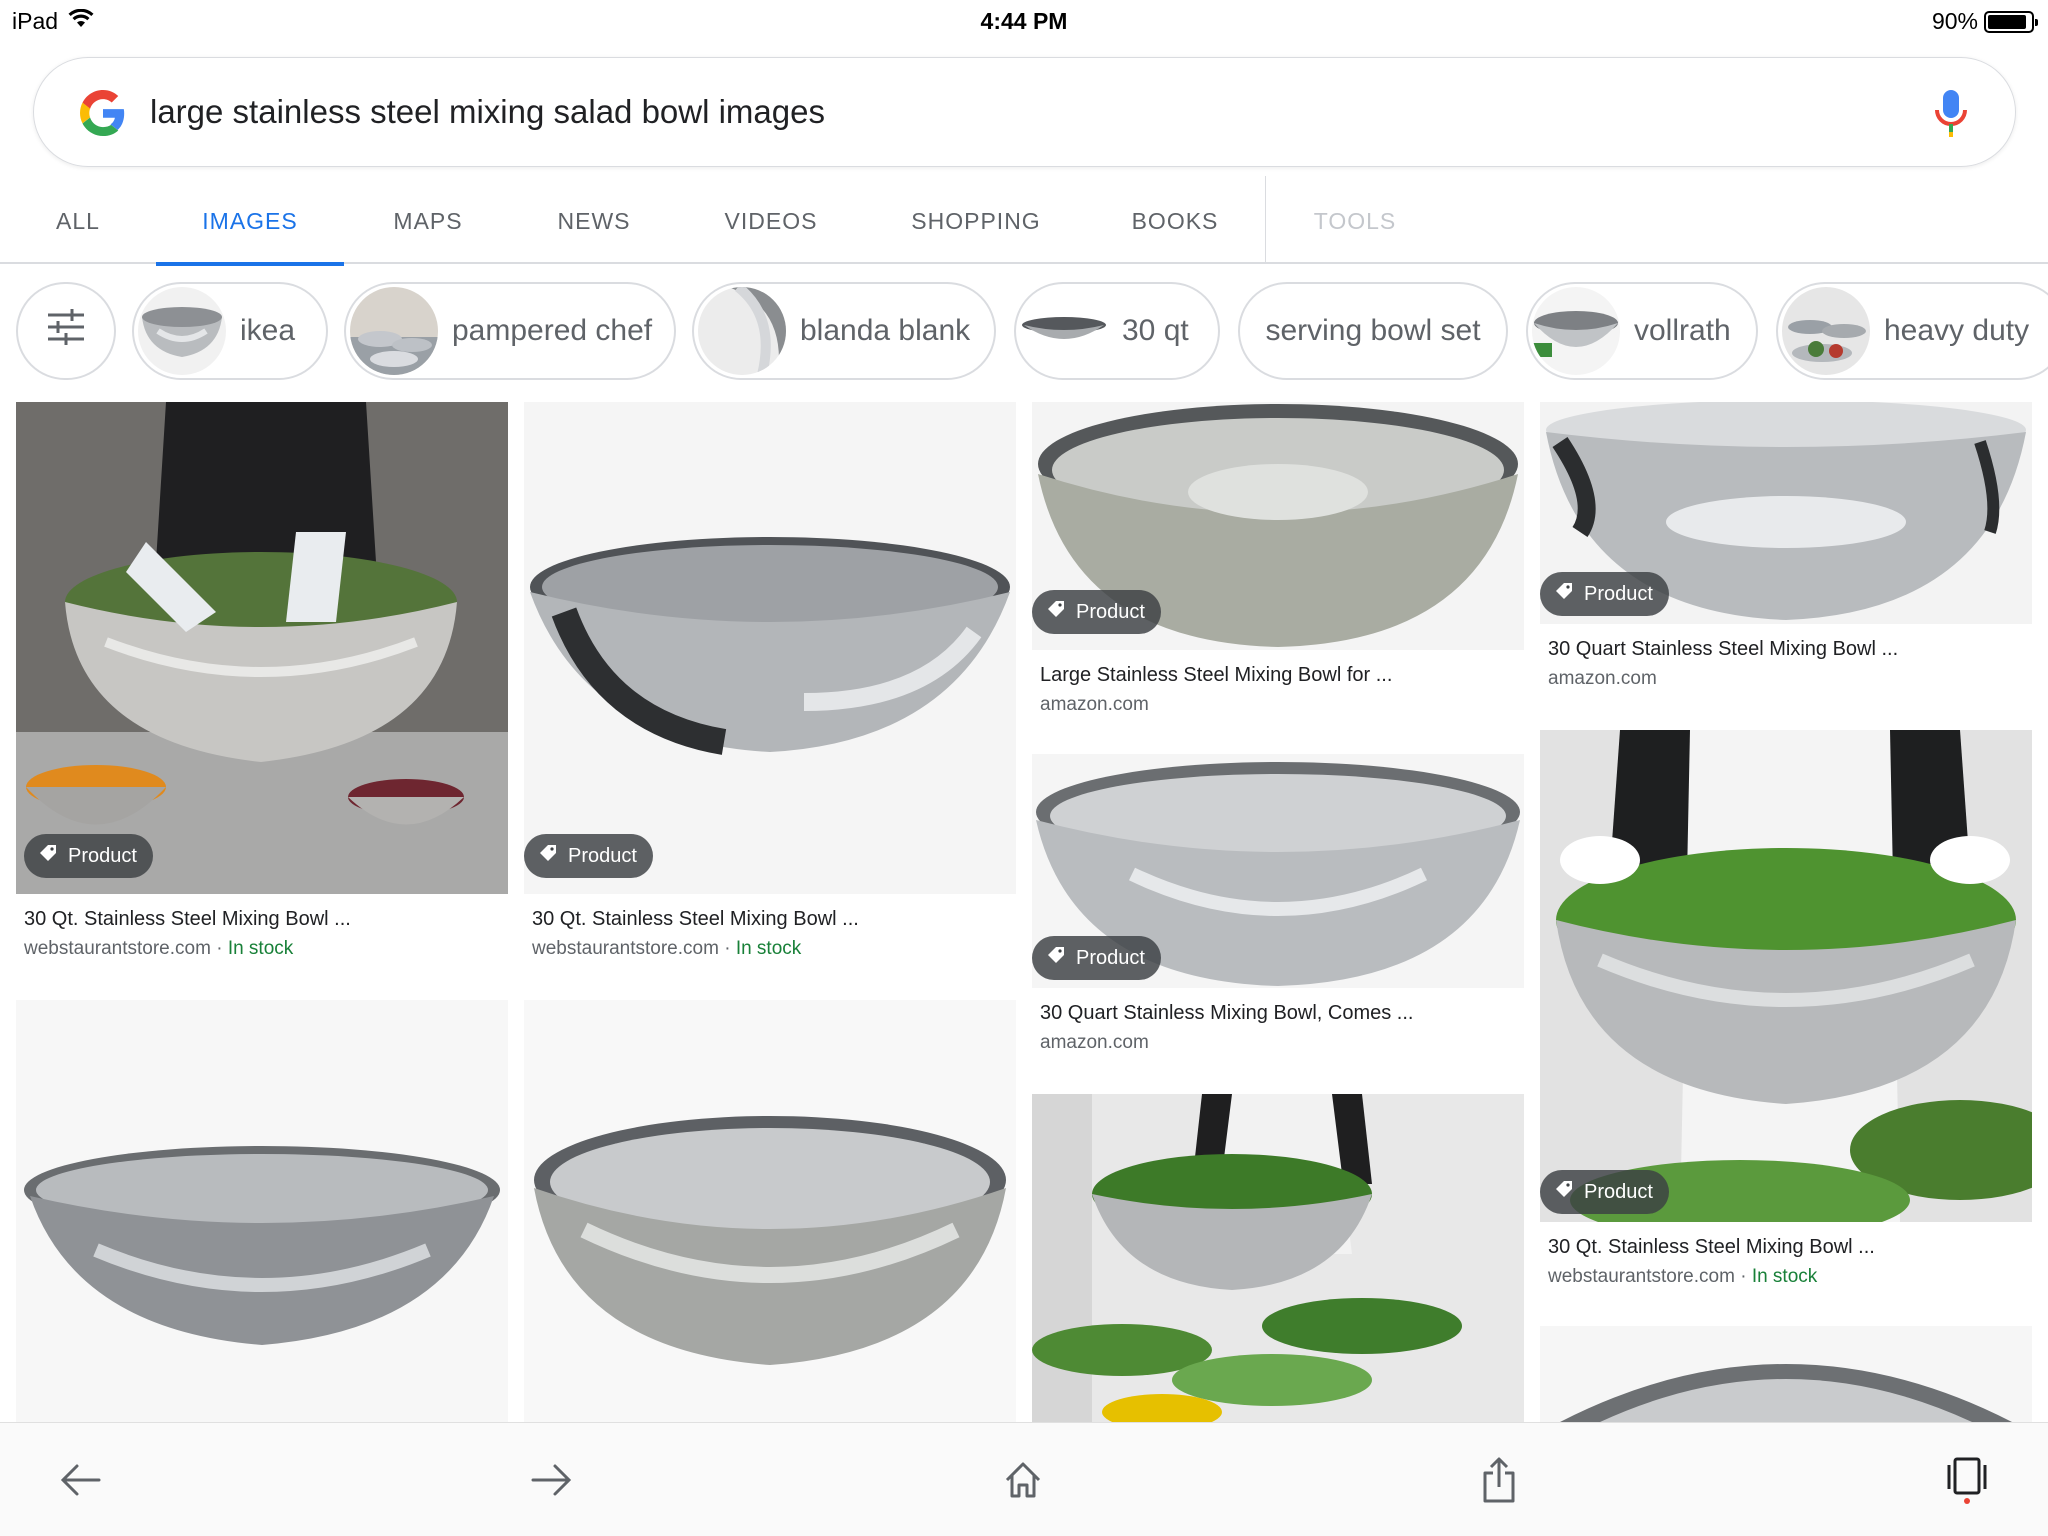 The width and height of the screenshot is (2048, 1536). What do you see at coordinates (1951, 113) in the screenshot?
I see `mic-icon` at bounding box center [1951, 113].